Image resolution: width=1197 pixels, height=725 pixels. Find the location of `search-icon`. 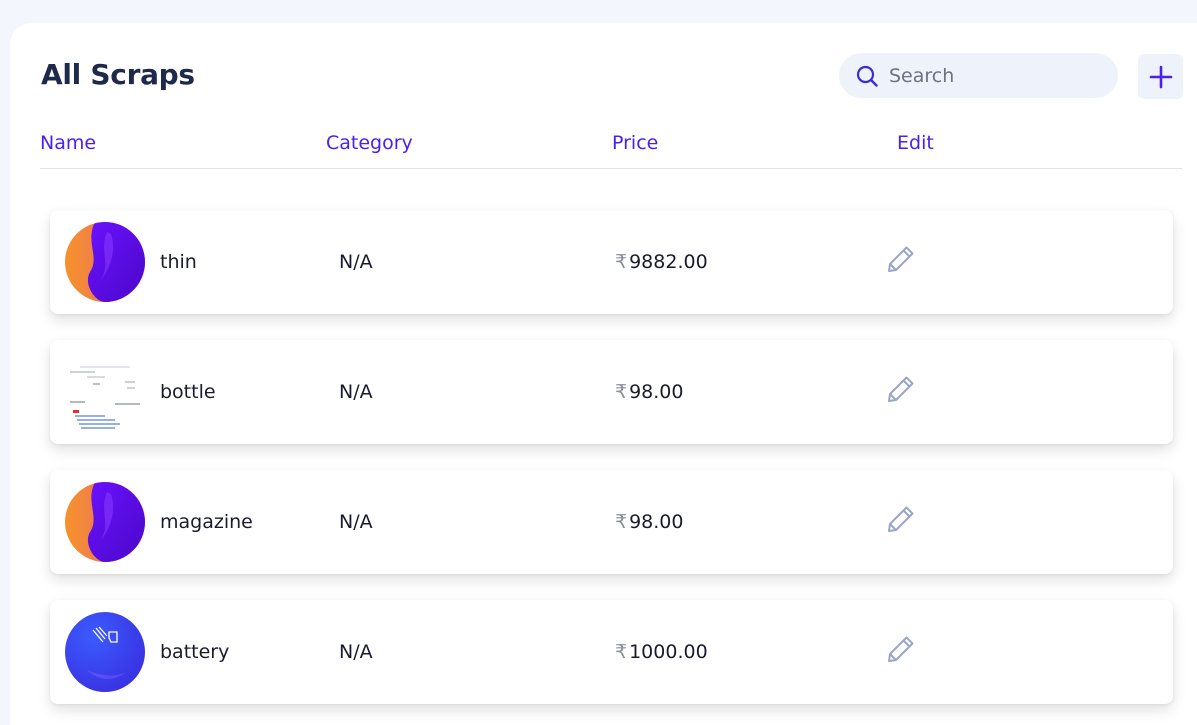

search-icon is located at coordinates (867, 76).